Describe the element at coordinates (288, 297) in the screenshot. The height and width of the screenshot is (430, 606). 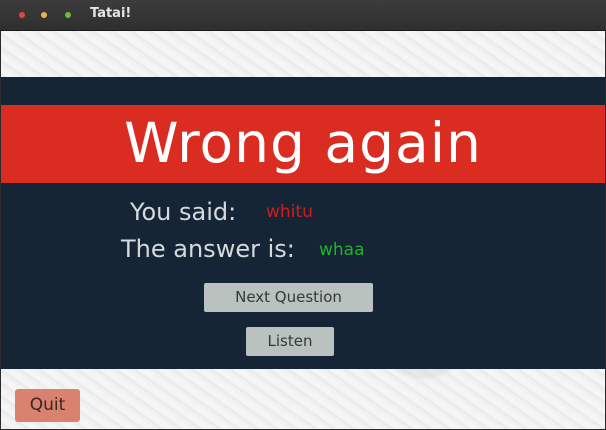
I see `next-question-button: Next Question` at that location.